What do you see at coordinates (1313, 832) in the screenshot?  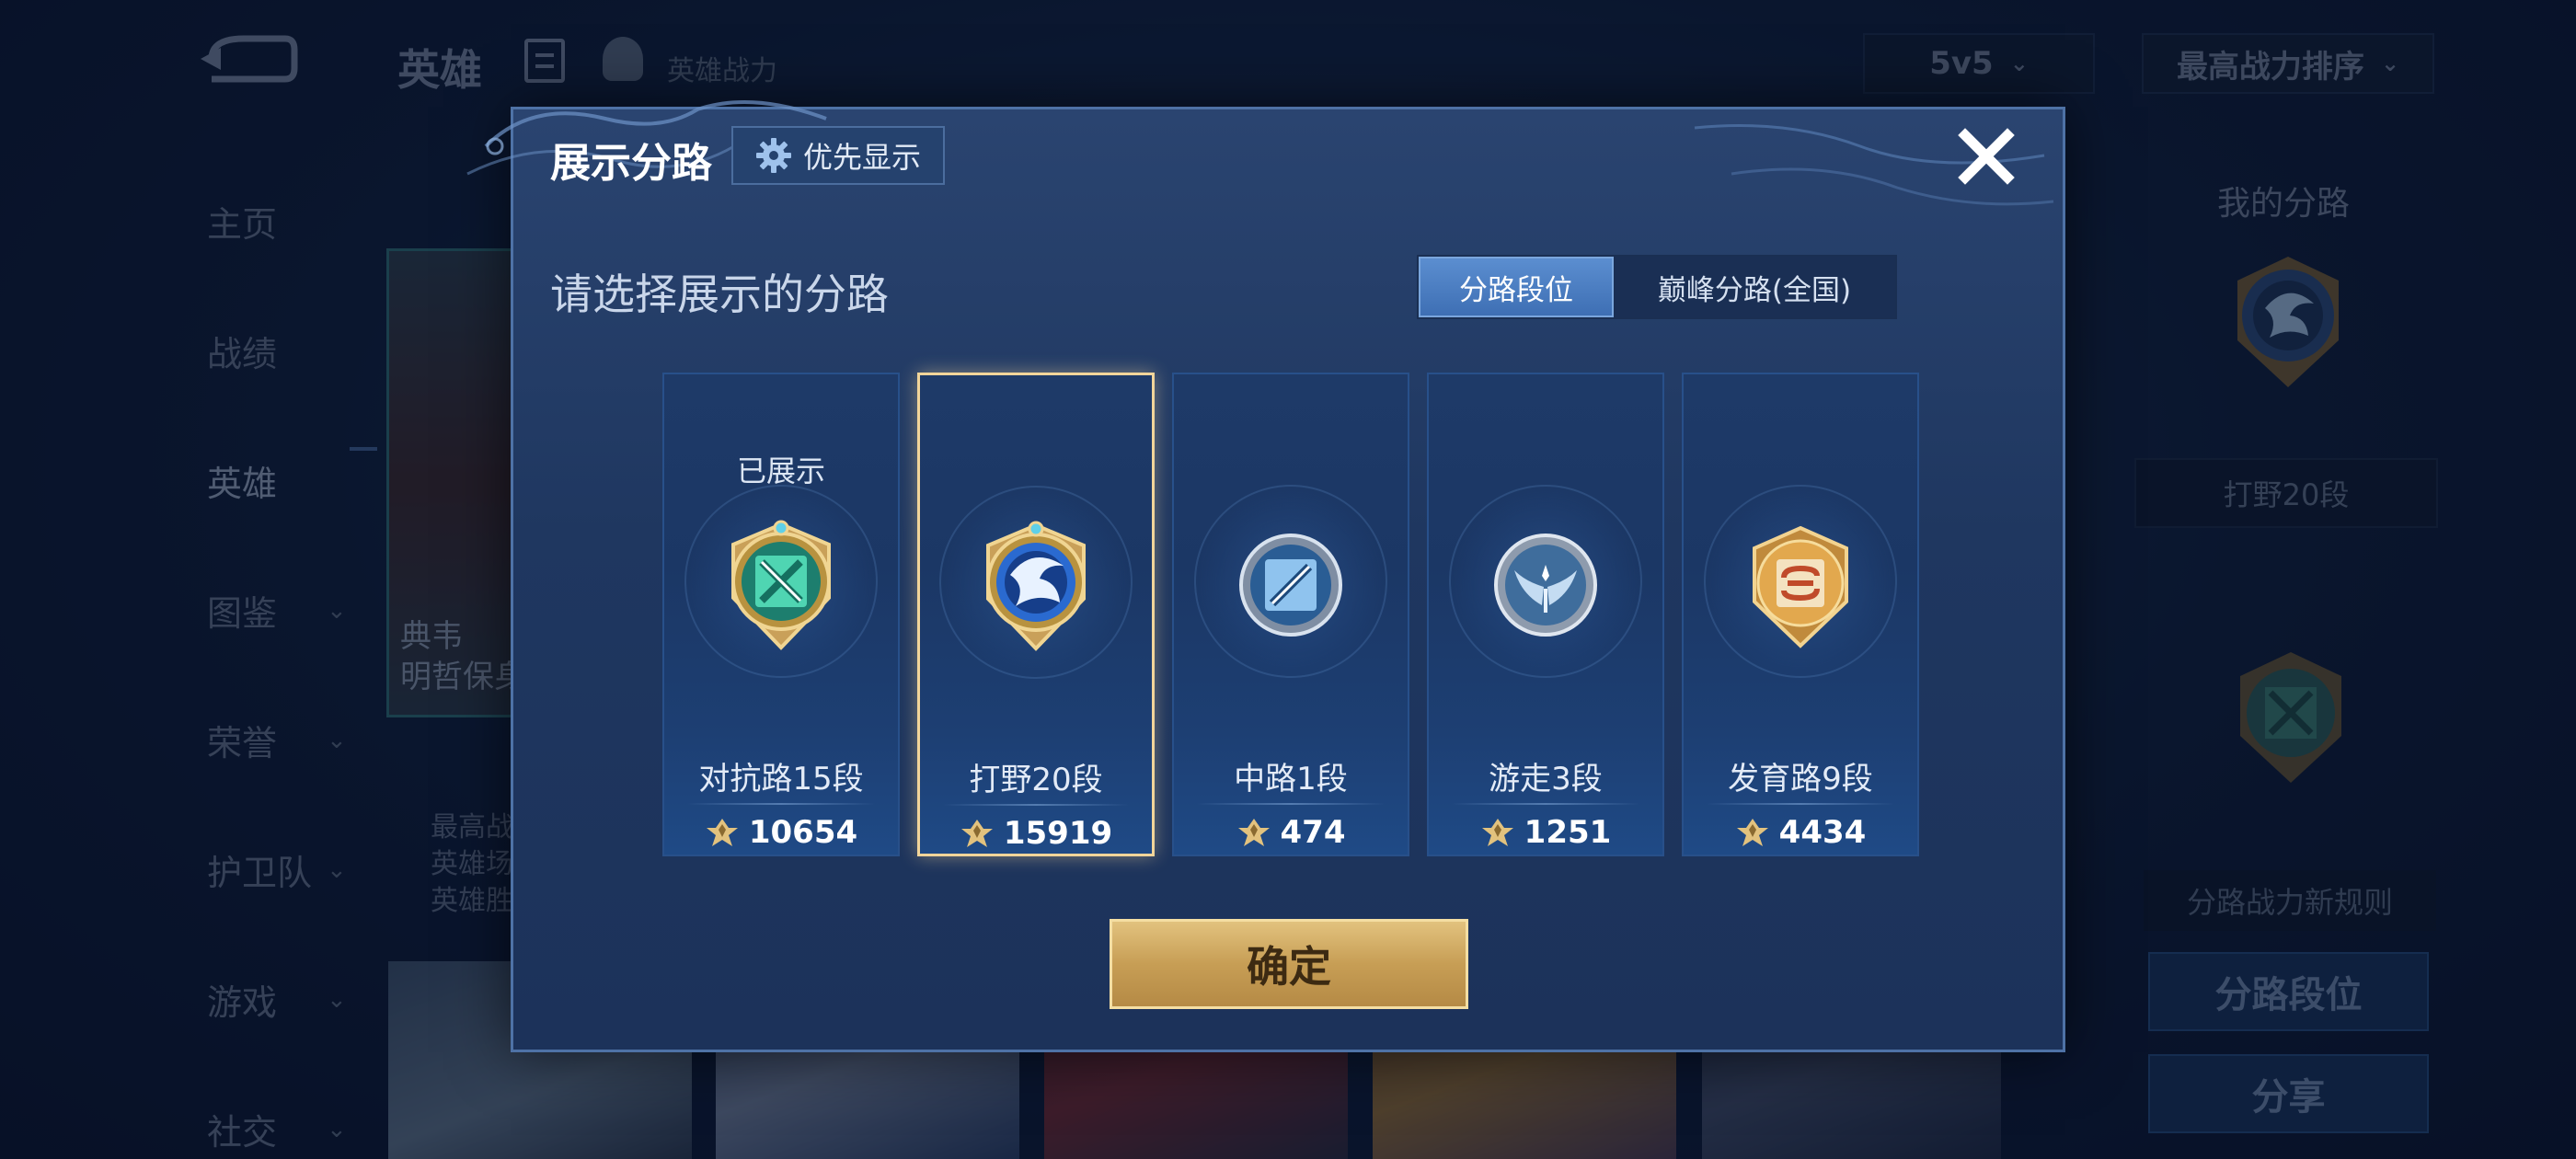 I see `lane-power-value: 474` at bounding box center [1313, 832].